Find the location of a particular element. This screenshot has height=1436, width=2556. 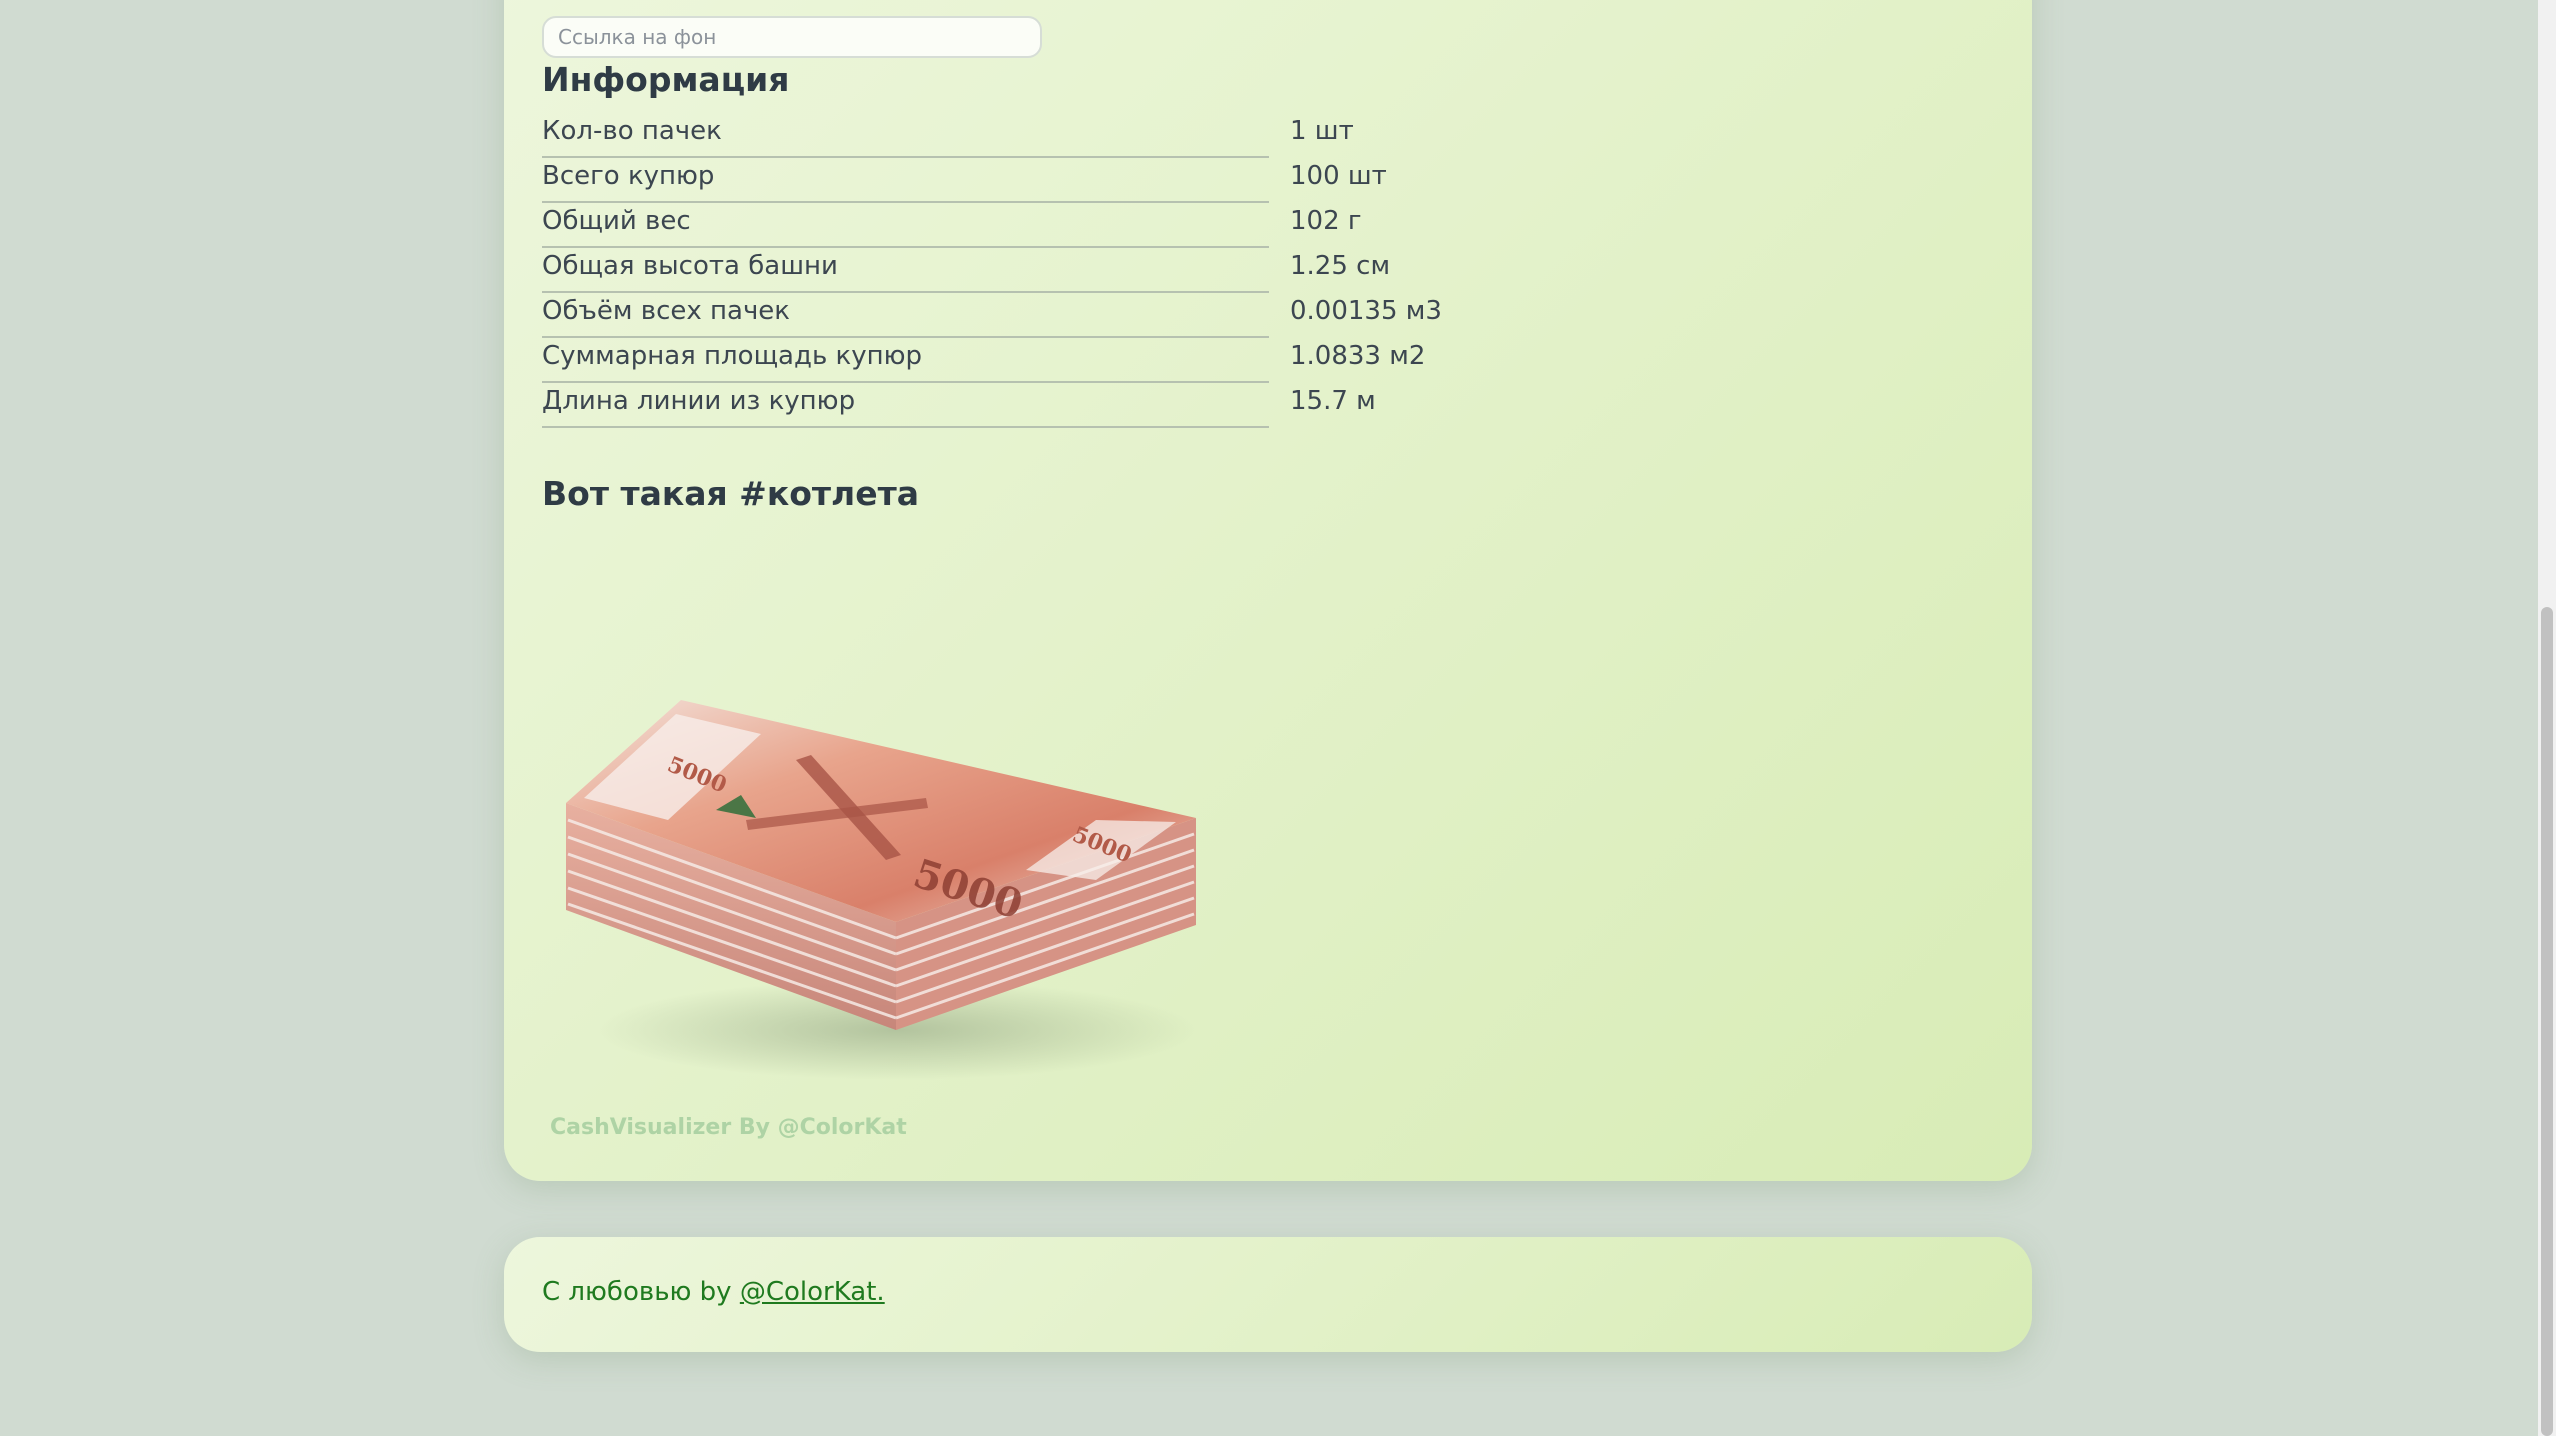

colorkat-link: @ColorKat. is located at coordinates (812, 1292).